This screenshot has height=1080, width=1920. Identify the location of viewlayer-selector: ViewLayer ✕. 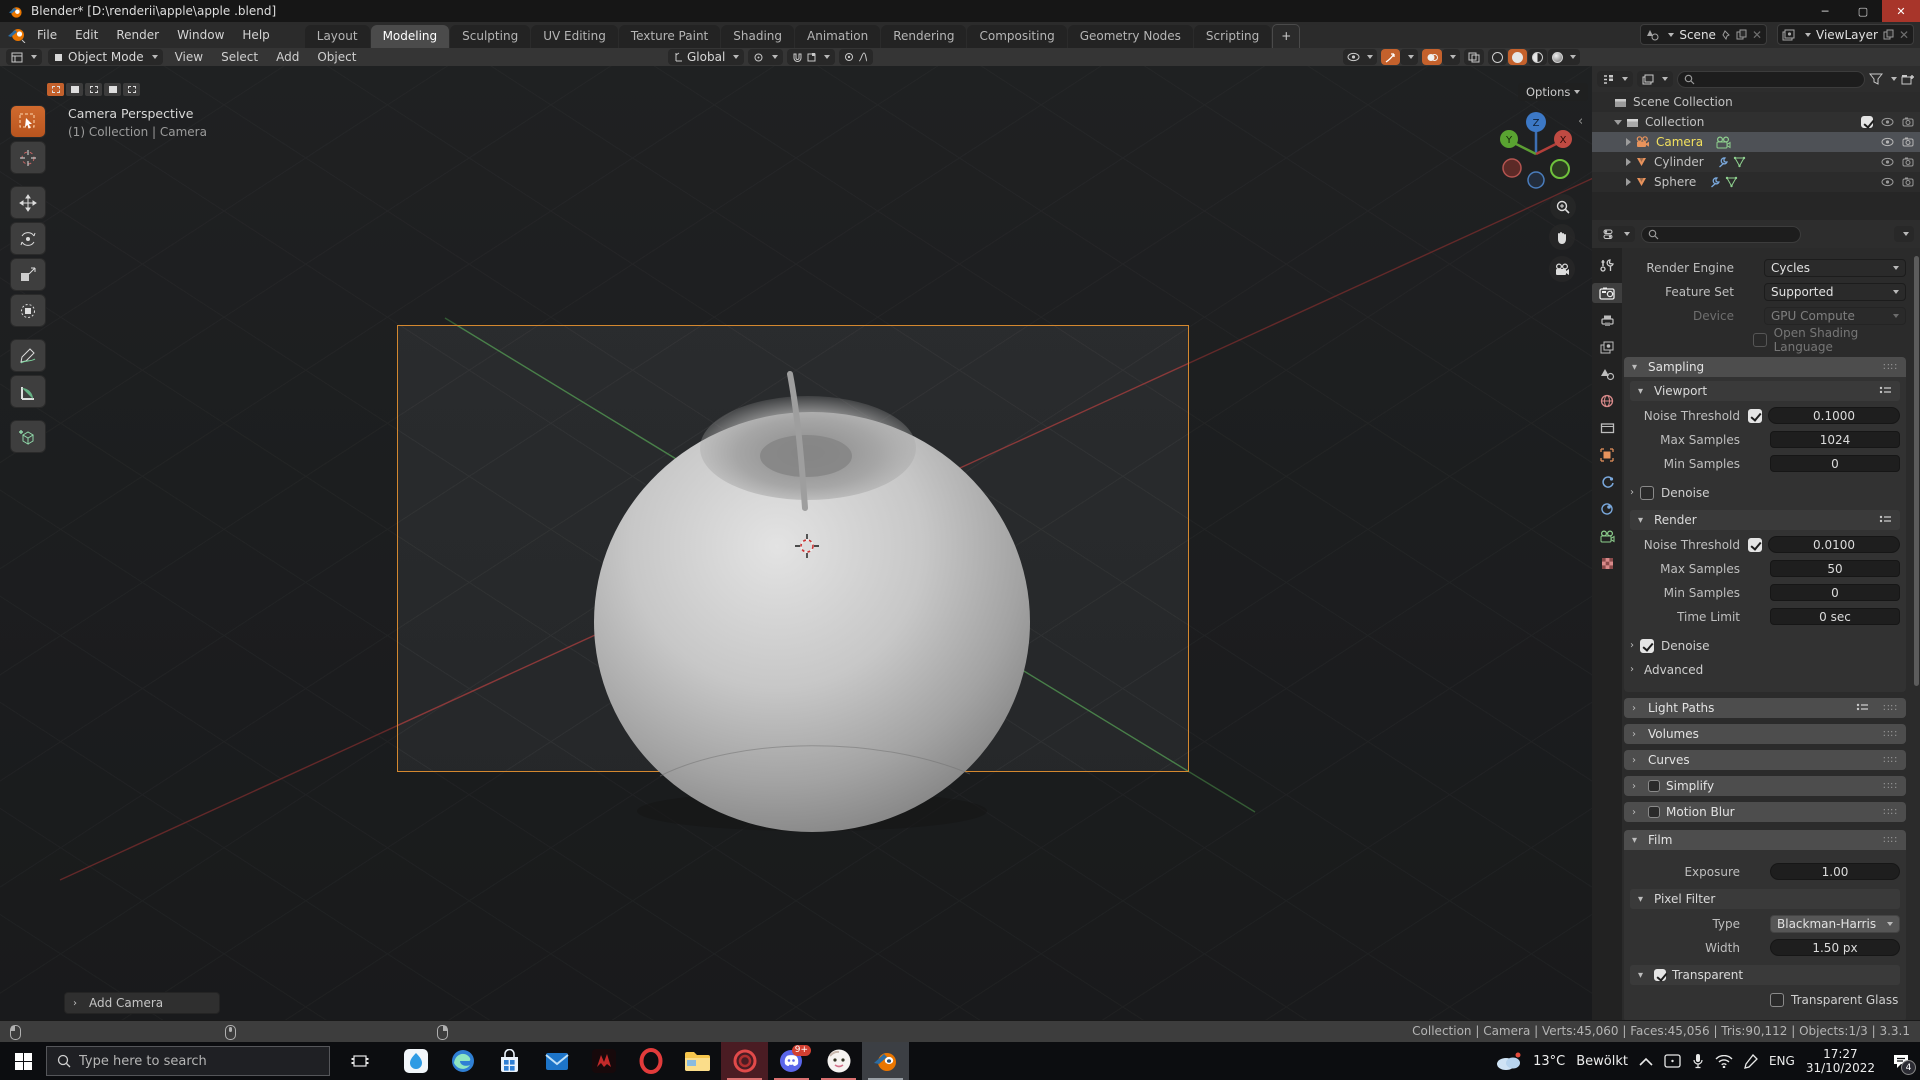
(1845, 34).